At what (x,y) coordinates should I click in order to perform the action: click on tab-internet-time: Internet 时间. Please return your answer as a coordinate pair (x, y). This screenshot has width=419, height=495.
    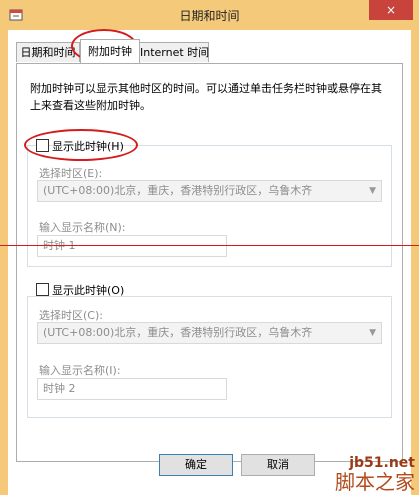
    Looking at the image, I should click on (174, 52).